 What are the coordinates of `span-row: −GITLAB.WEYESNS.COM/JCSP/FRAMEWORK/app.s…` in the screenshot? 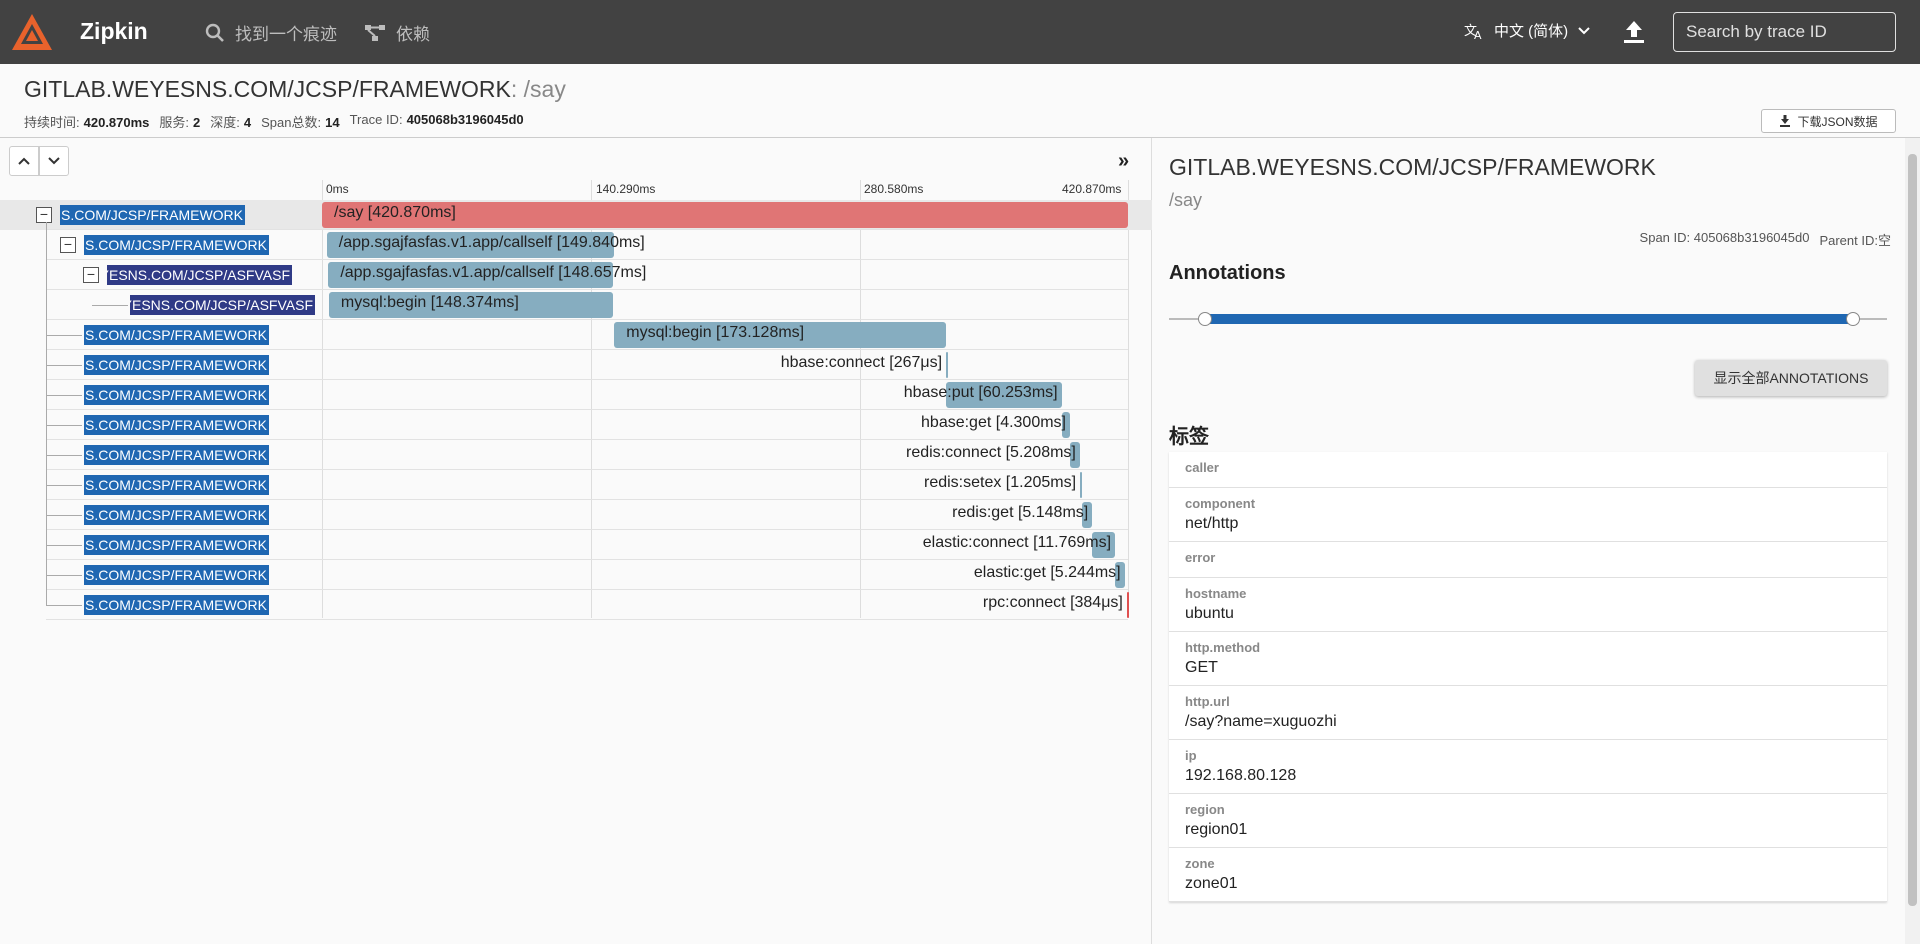 It's located at (576, 245).